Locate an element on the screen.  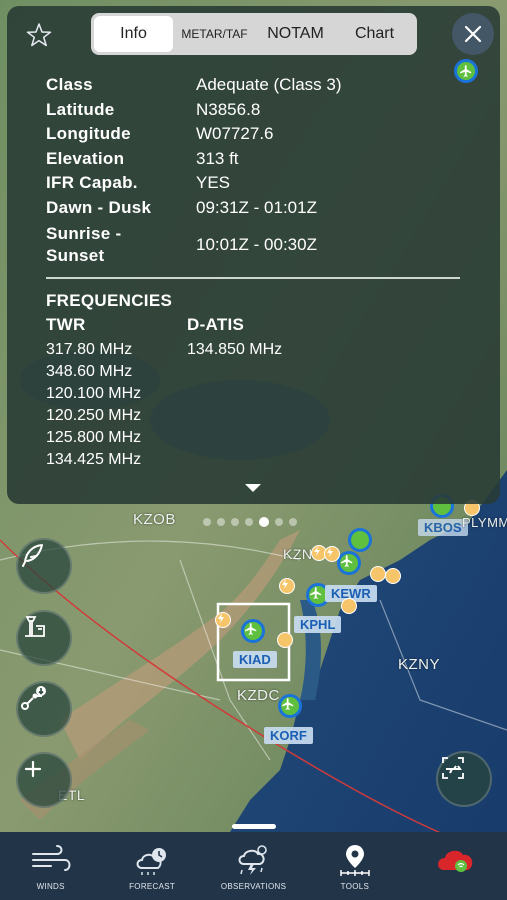
info-row-class: Class Adequate (Class 3) is located at coordinates (256, 87).